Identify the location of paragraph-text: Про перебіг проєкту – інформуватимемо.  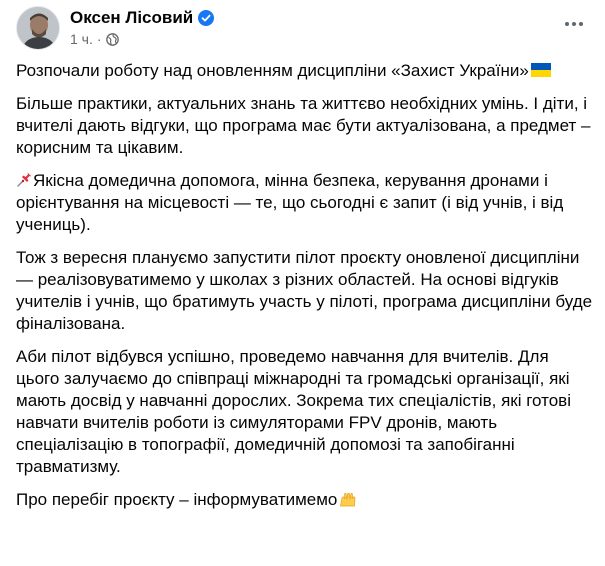
(177, 499).